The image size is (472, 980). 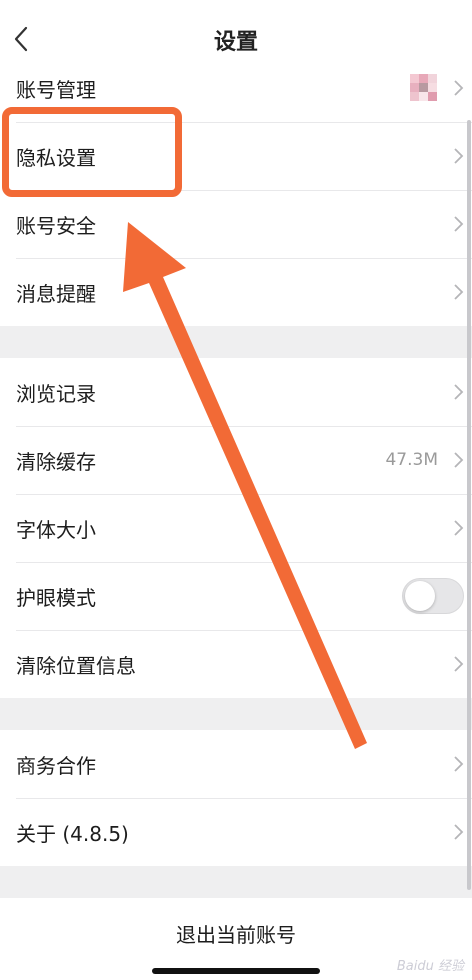 I want to click on about-group: 商务合作 关于 (4.8.5), so click(x=236, y=798).